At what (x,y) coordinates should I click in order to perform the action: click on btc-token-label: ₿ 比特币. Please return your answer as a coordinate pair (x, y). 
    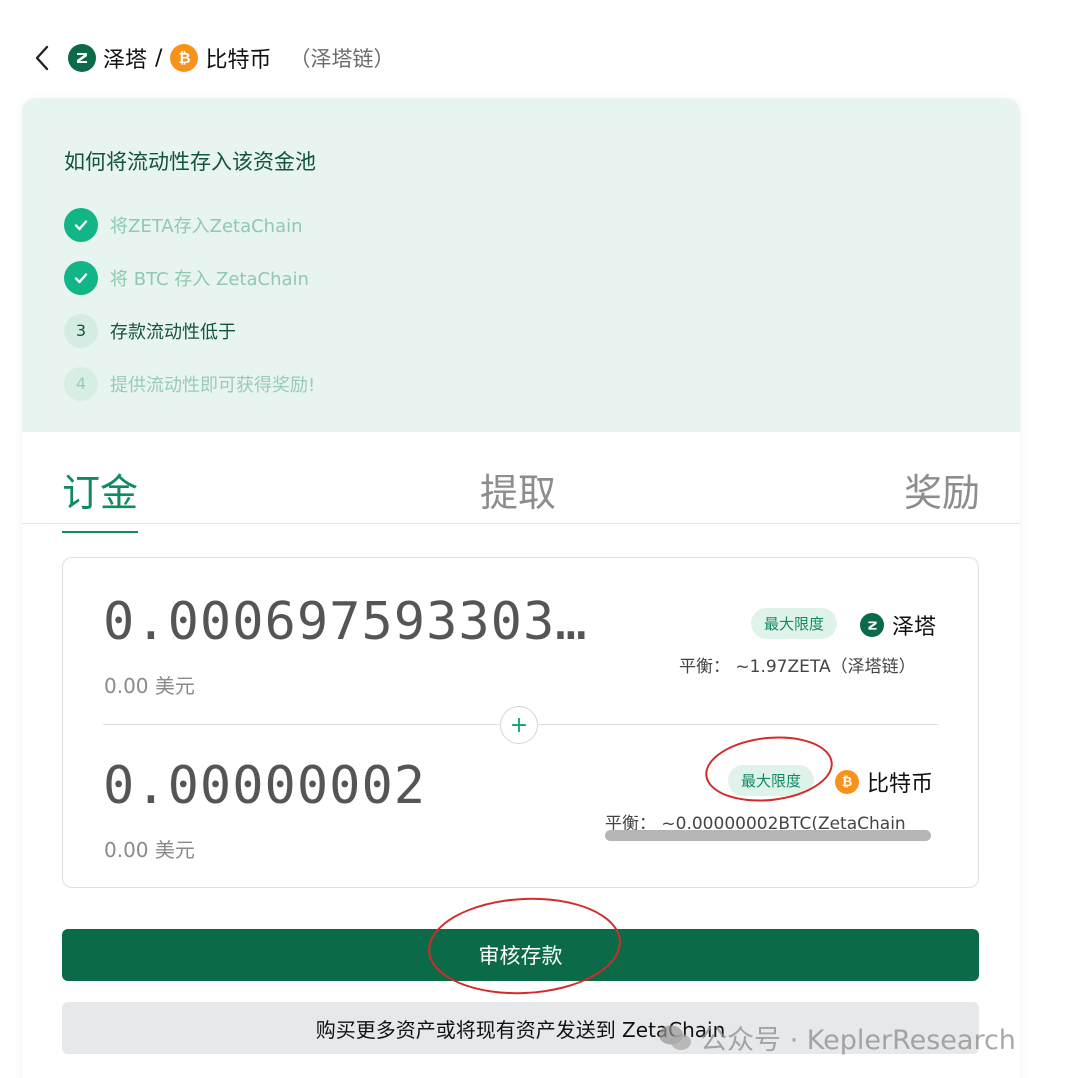
    Looking at the image, I should click on (884, 782).